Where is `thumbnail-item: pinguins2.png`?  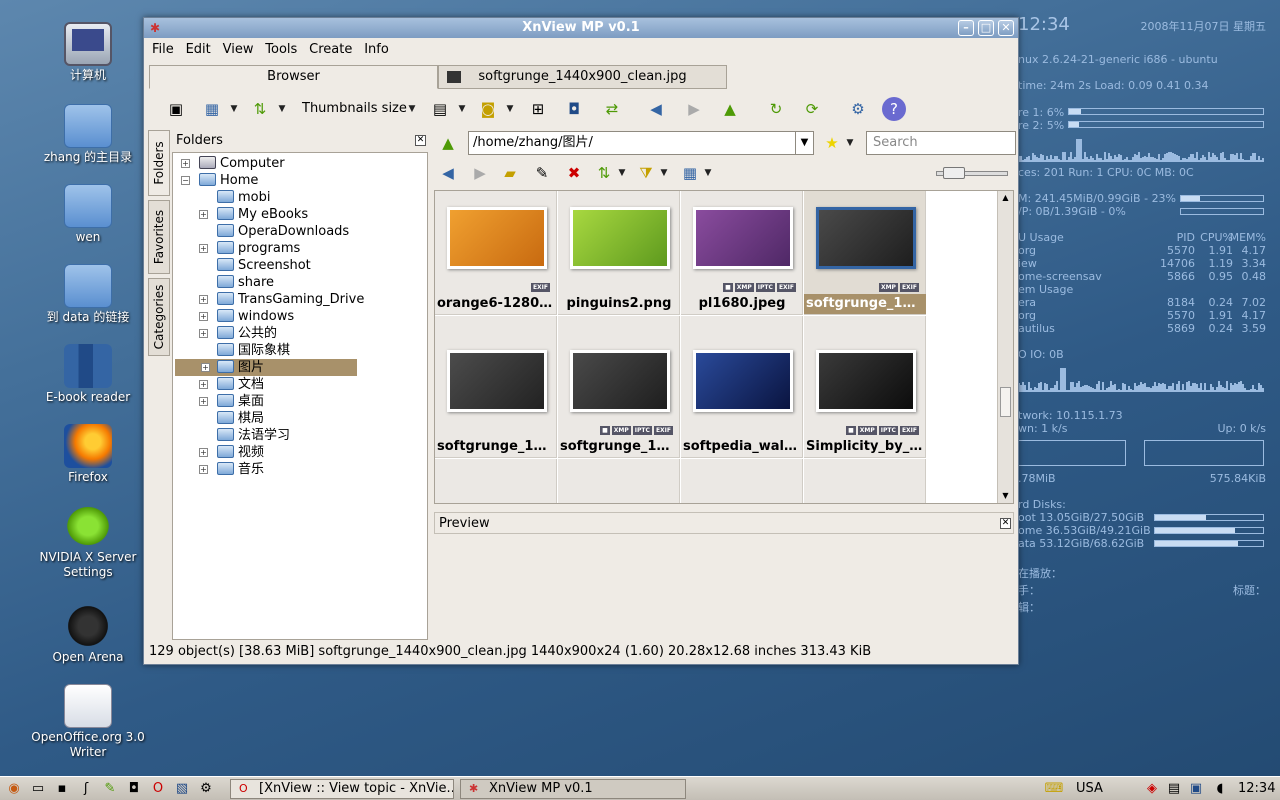
thumbnail-item: pinguins2.png is located at coordinates (619, 253).